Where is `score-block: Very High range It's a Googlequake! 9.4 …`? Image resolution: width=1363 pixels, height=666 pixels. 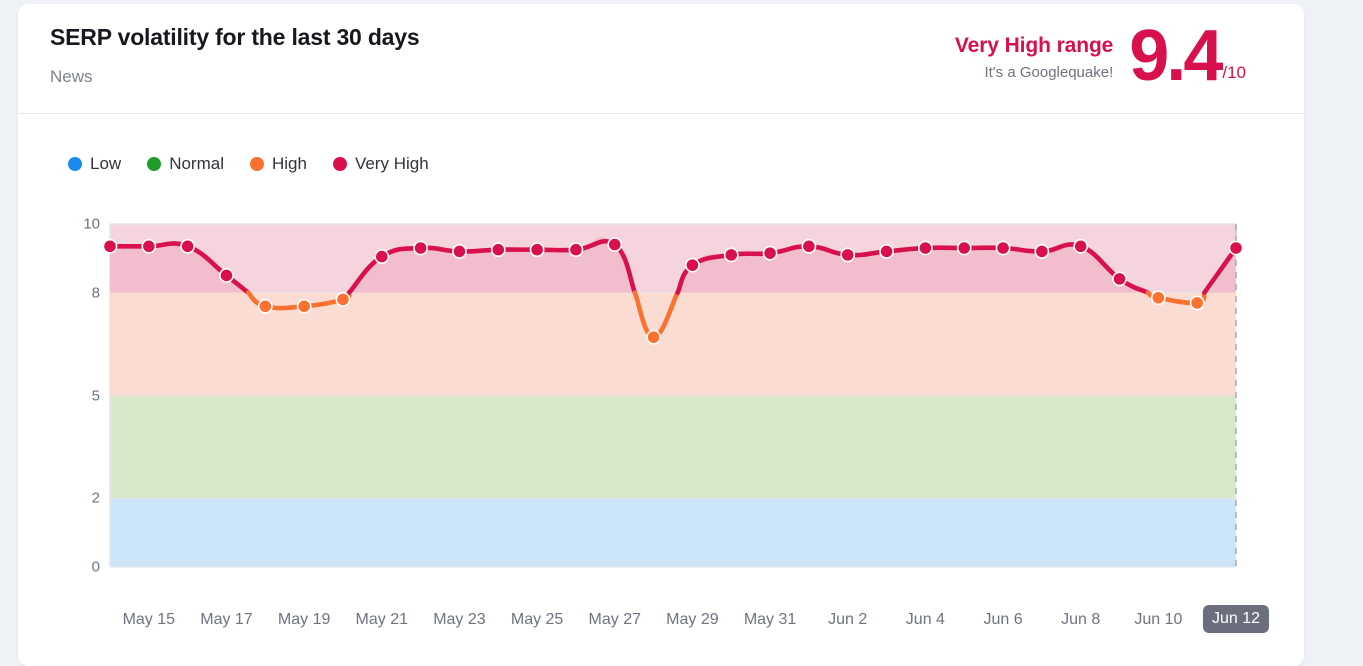
score-block: Very High range It's a Googlequake! 9.4 … is located at coordinates (1100, 56).